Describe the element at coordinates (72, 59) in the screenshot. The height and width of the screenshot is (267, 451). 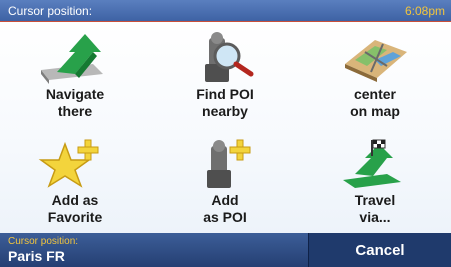
I see `navigate-arrow-icon` at that location.